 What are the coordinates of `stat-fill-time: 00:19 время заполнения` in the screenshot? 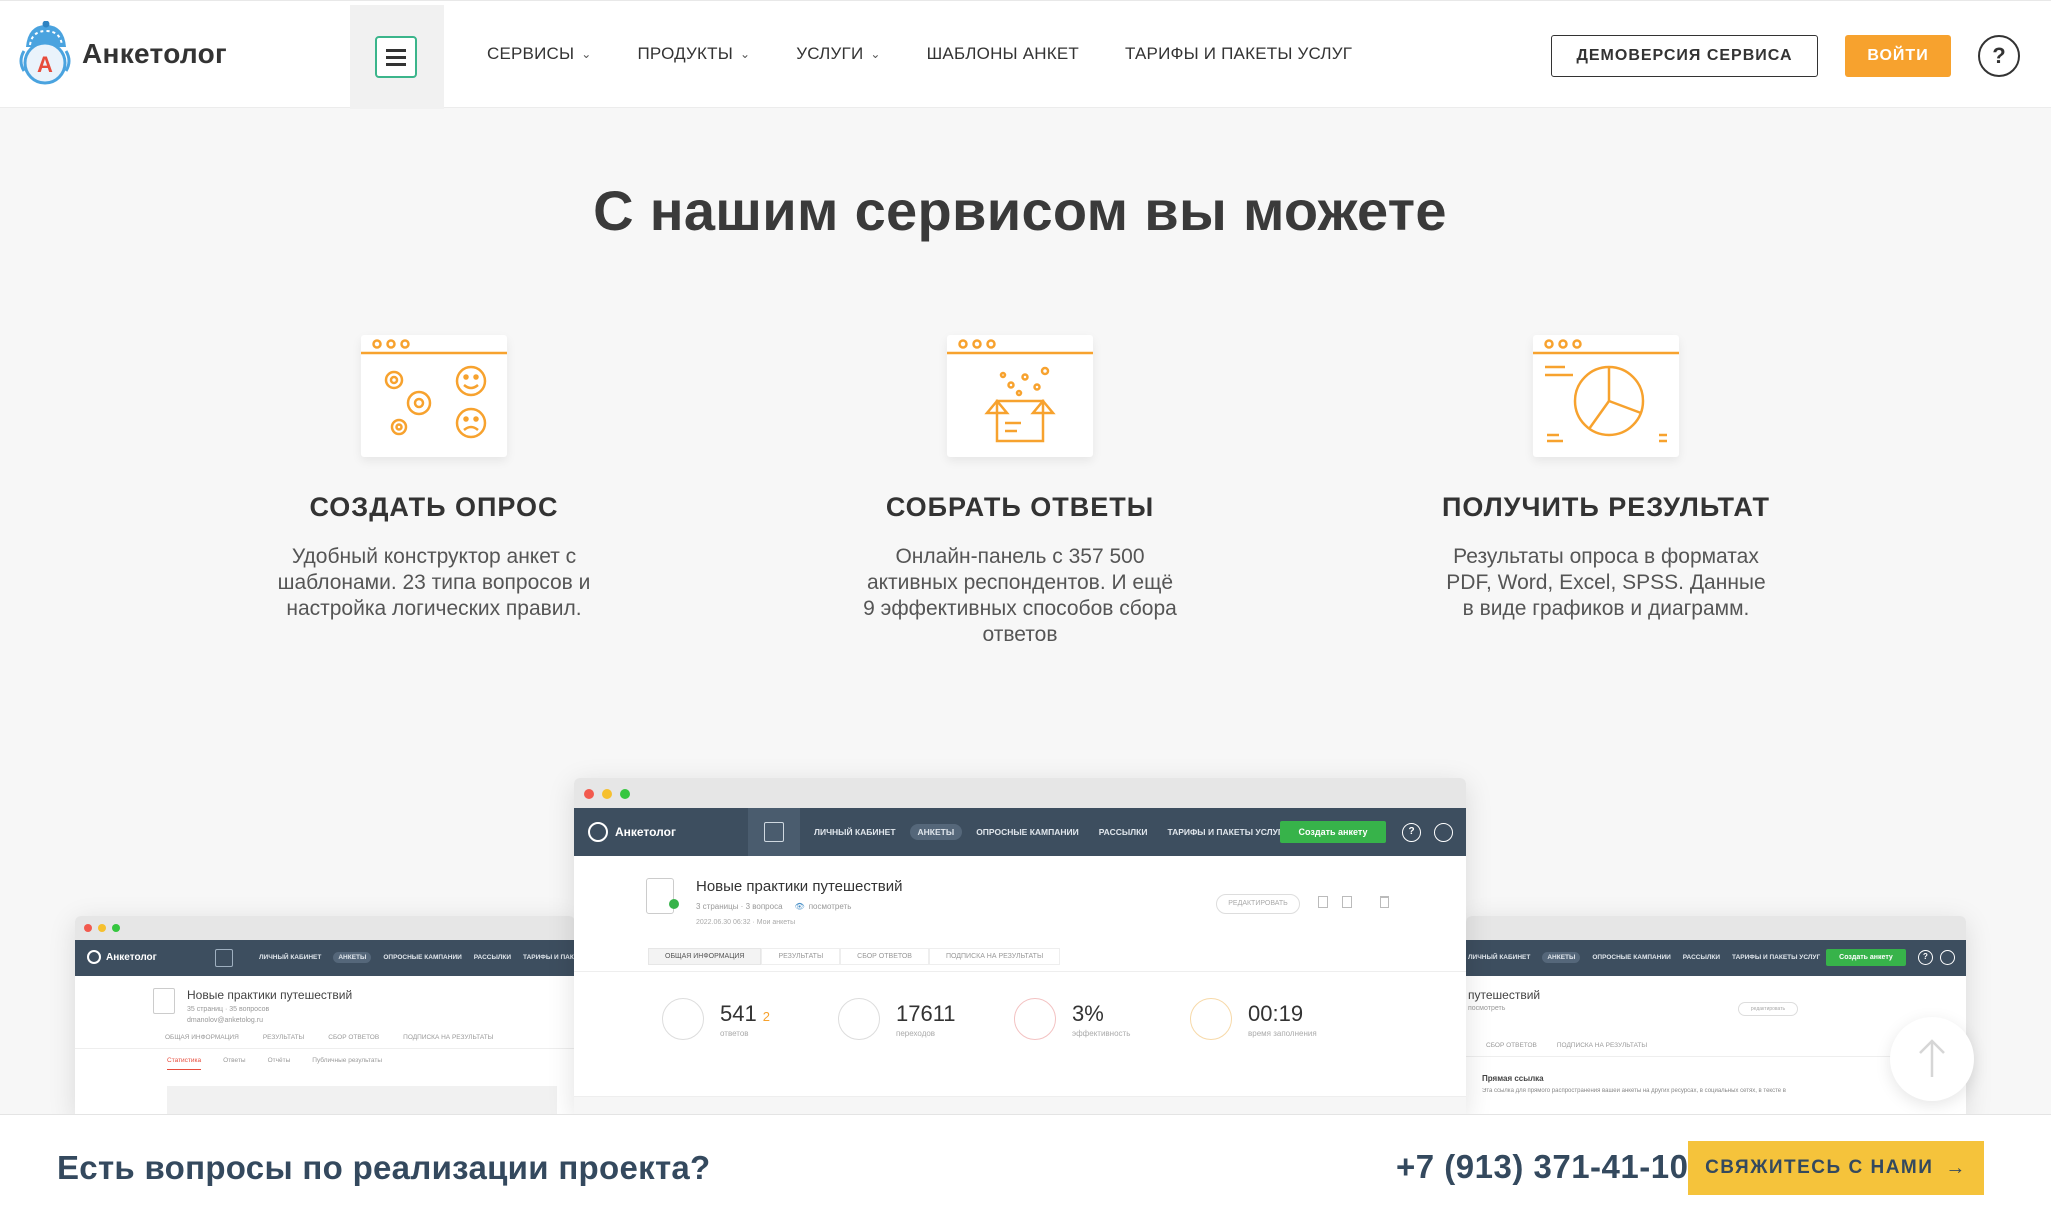 It's located at (1253, 1019).